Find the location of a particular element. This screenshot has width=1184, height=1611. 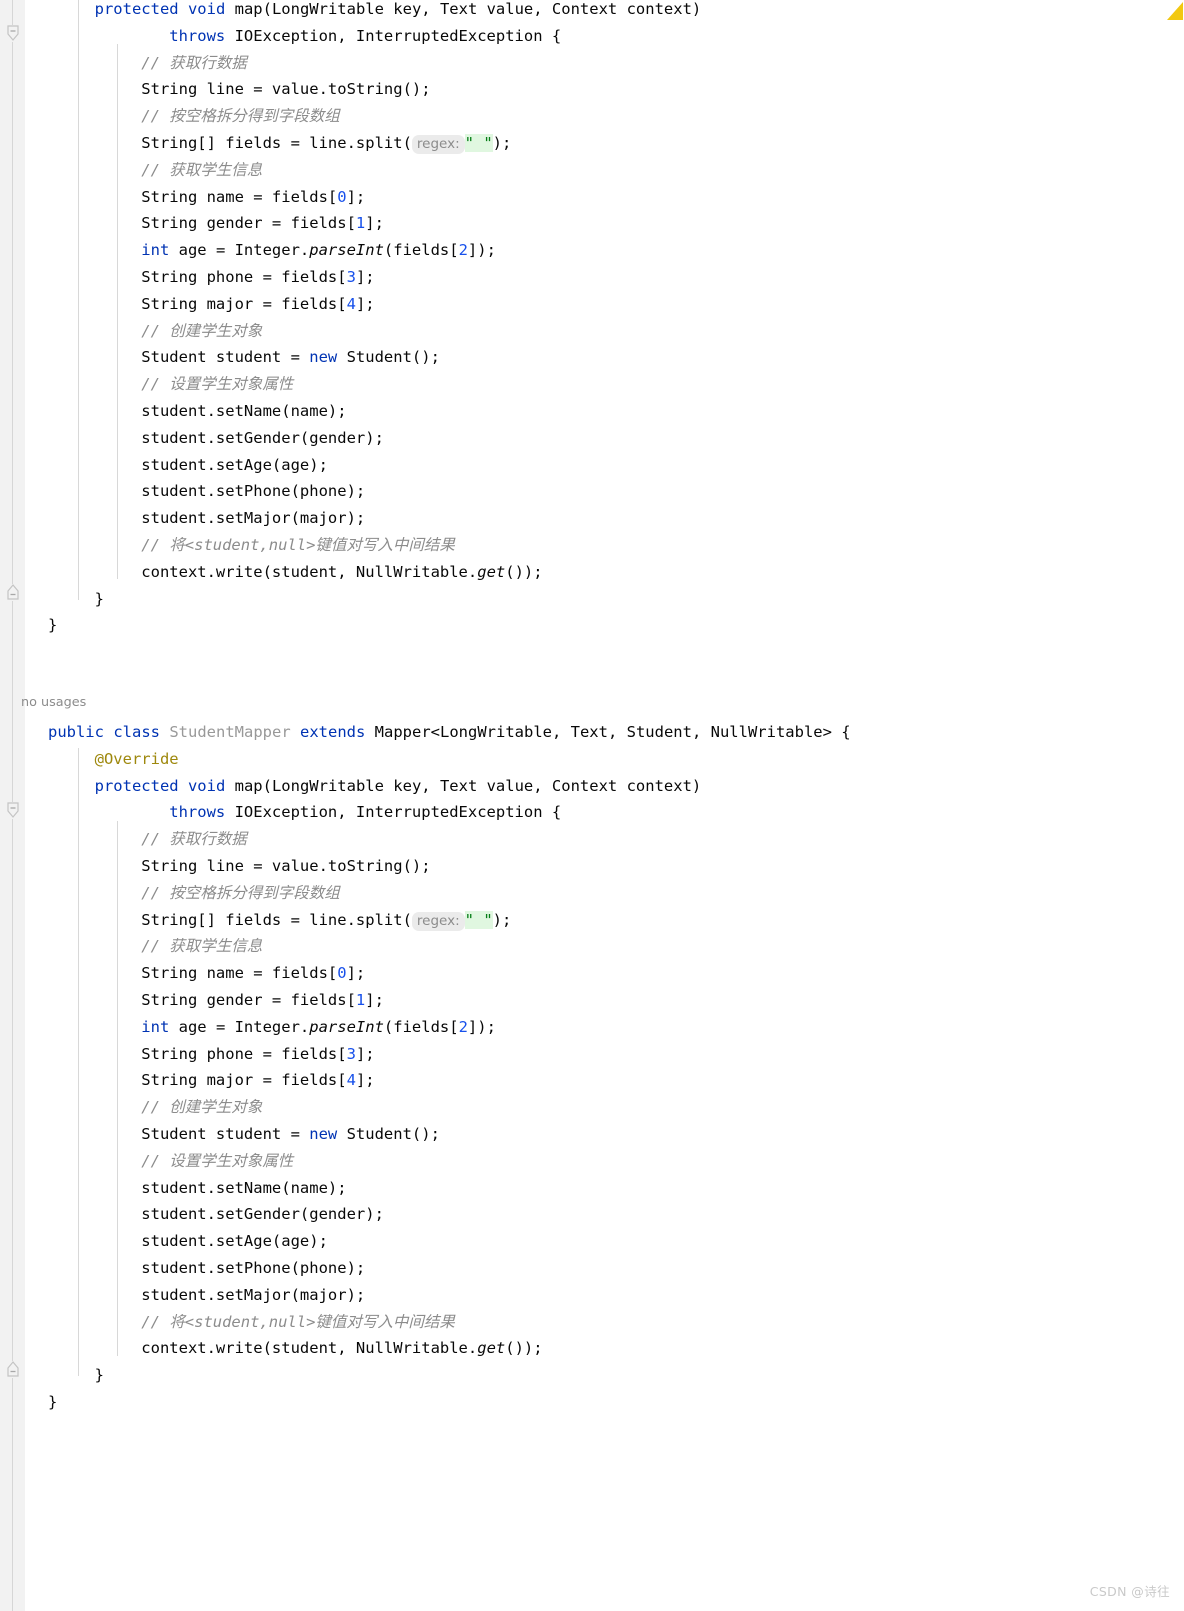

code-token: student.setPhone(phone); is located at coordinates (253, 1268).